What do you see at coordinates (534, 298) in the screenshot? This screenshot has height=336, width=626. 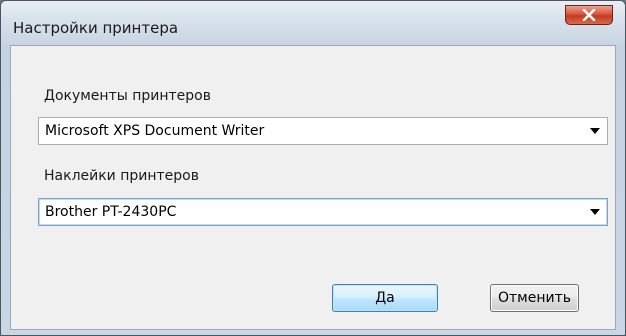 I see `cancel-button: Отменить` at bounding box center [534, 298].